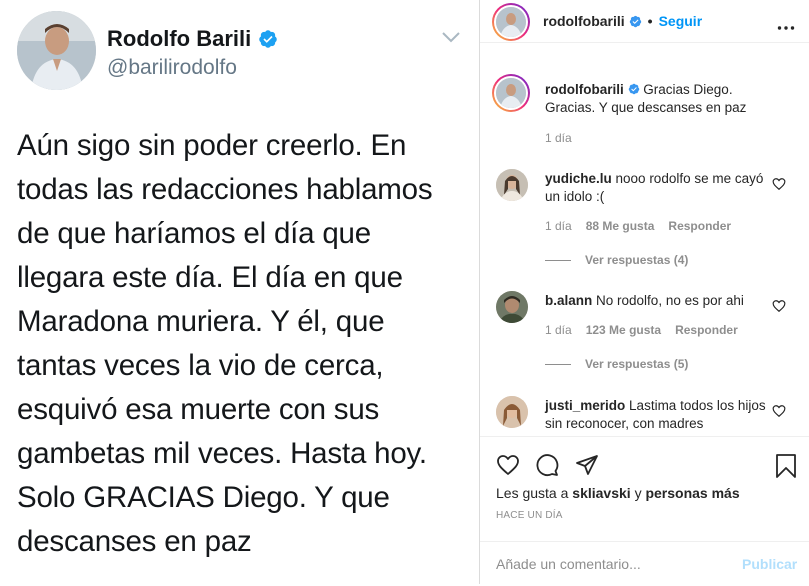 The height and width of the screenshot is (586, 809). What do you see at coordinates (638, 493) in the screenshot?
I see `likes-conj: y` at bounding box center [638, 493].